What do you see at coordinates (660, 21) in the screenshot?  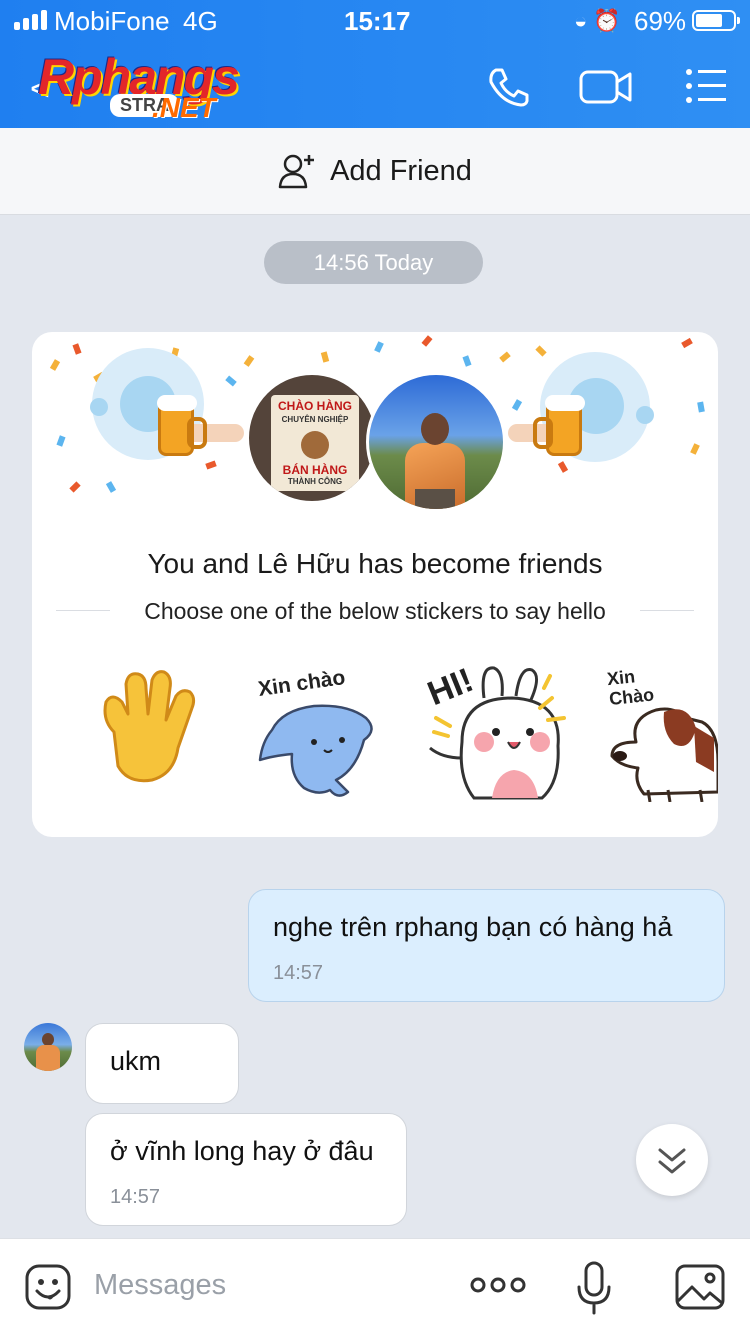 I see `battery-percent: 69%` at bounding box center [660, 21].